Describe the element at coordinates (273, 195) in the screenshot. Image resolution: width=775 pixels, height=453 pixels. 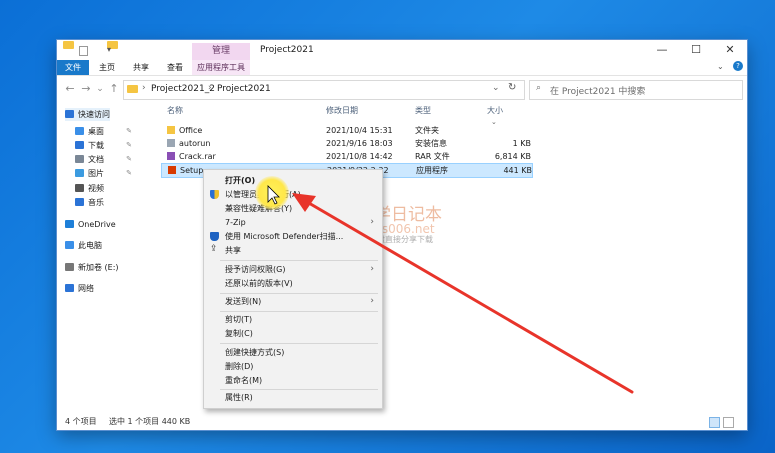
I see `mouse-pointer-icon` at that location.